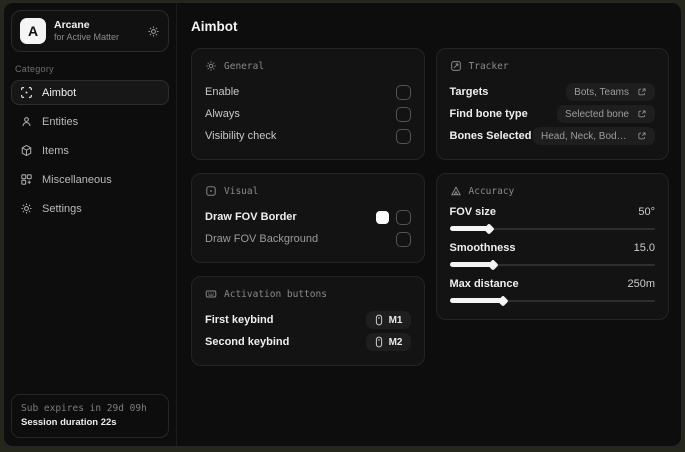 This screenshot has width=685, height=452. What do you see at coordinates (60, 121) in the screenshot?
I see `sidebar-item-label: Entities` at bounding box center [60, 121].